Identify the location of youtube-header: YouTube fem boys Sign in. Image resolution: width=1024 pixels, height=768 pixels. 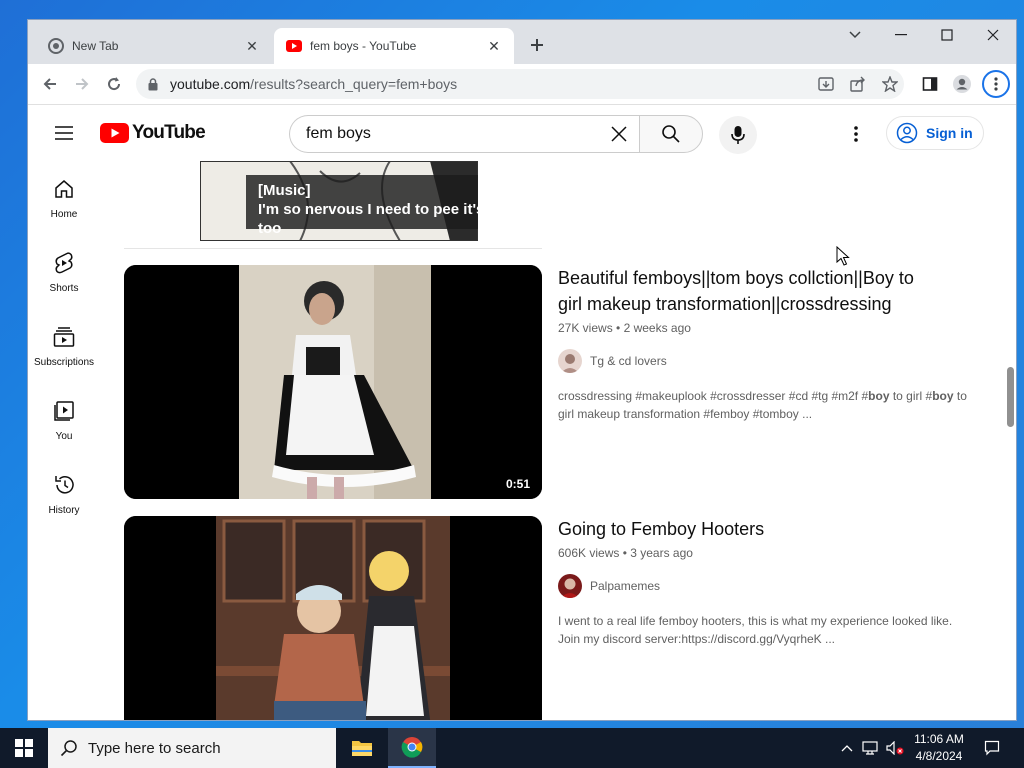
(522, 133).